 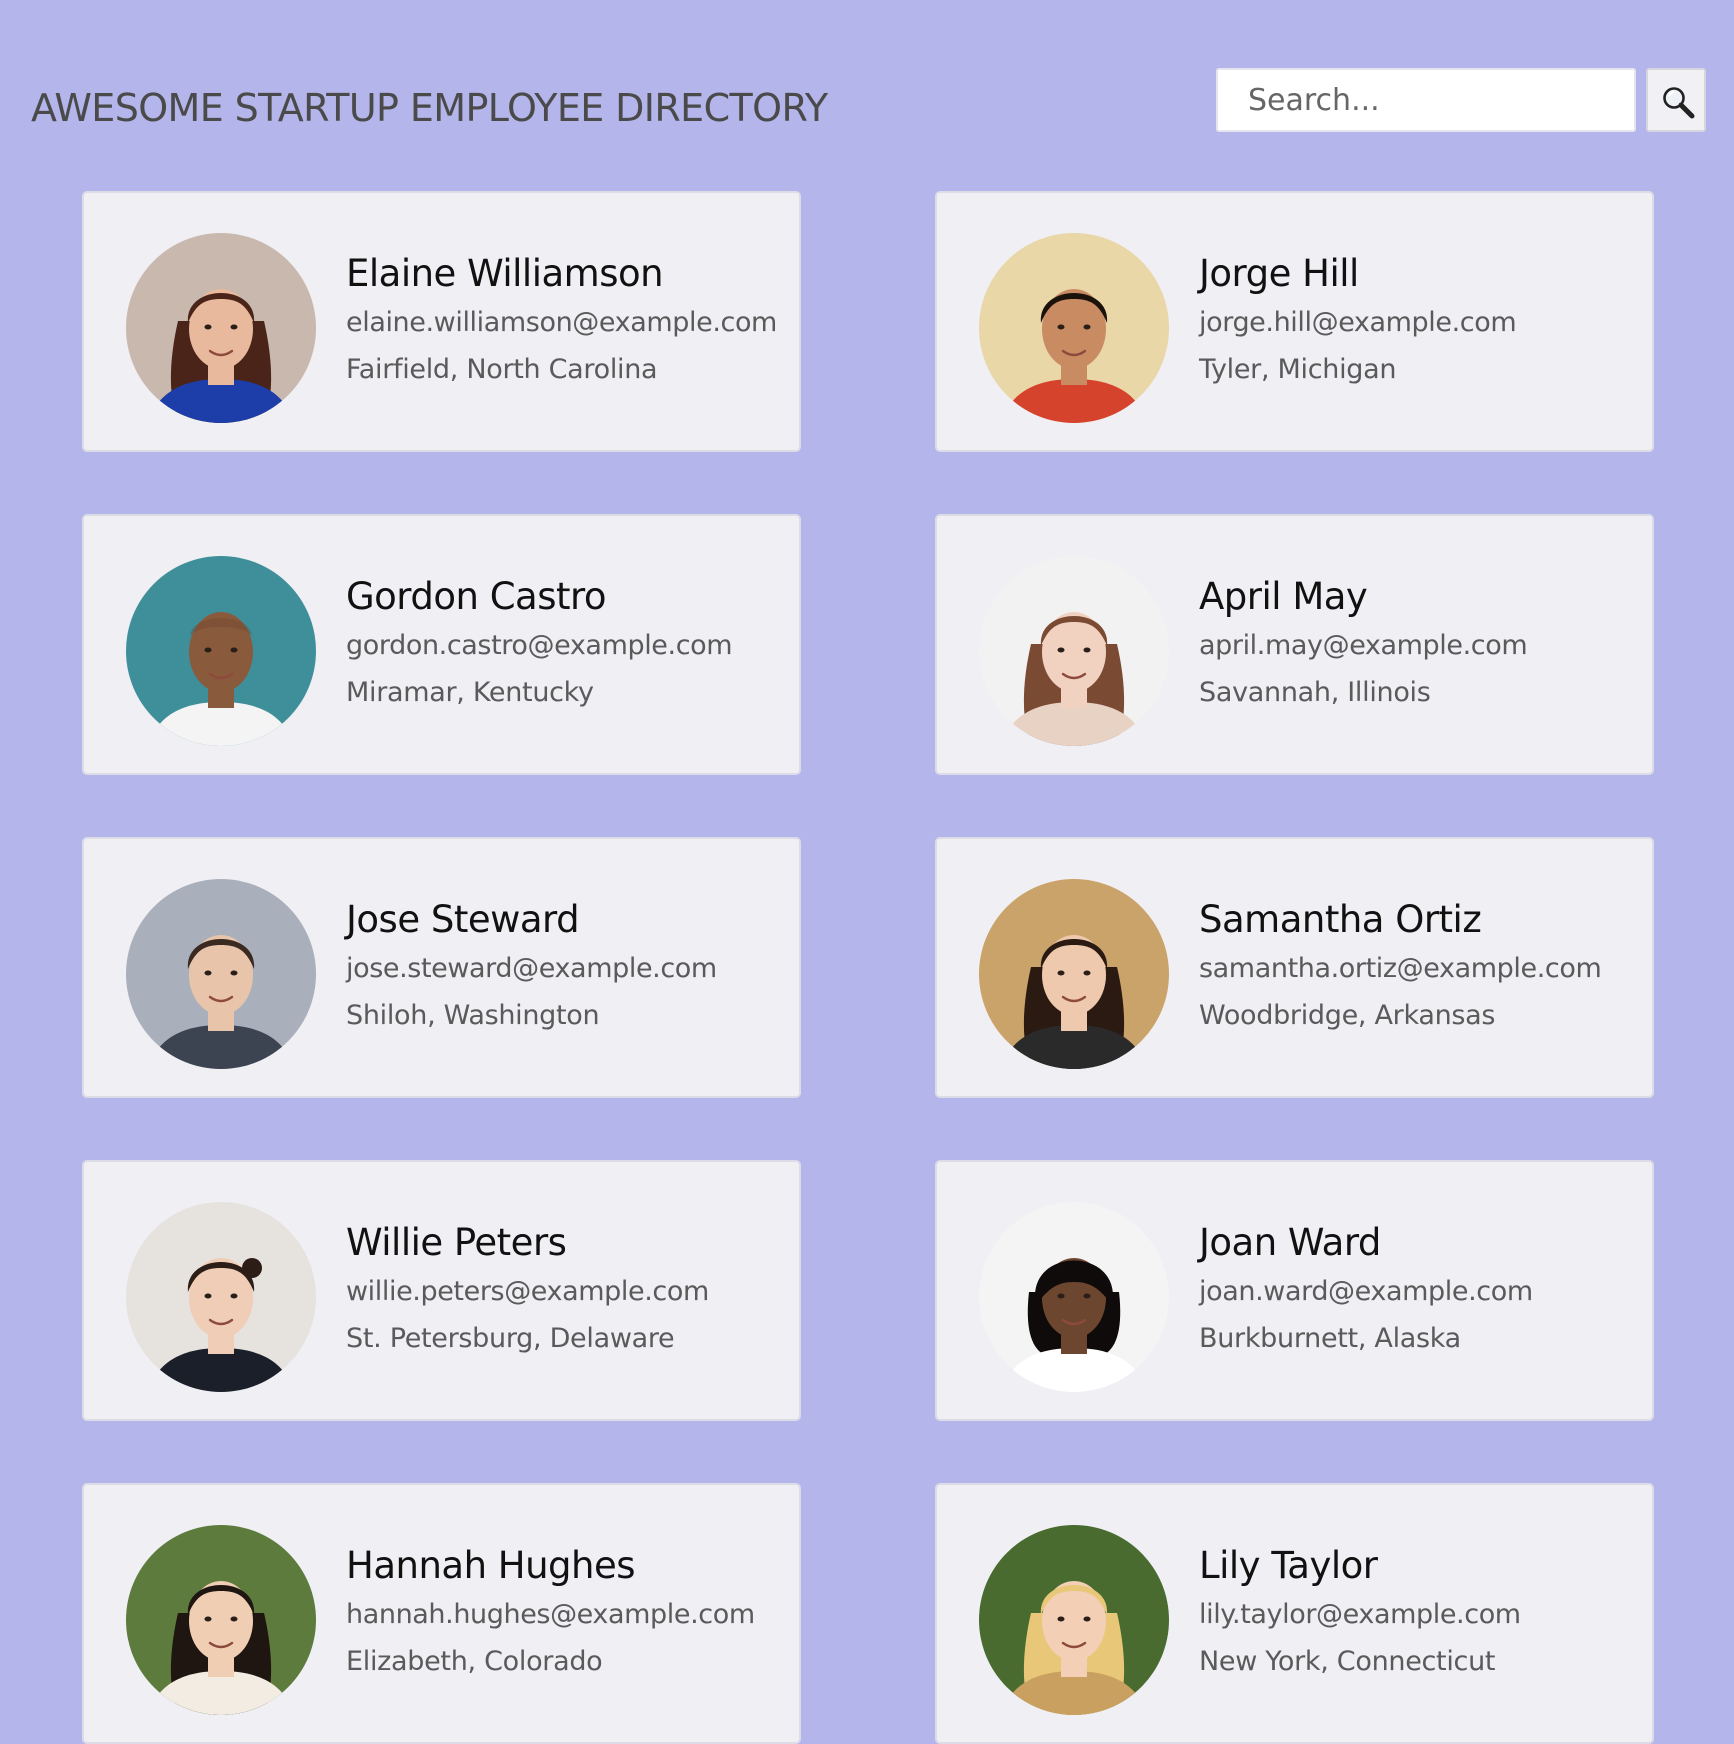 What do you see at coordinates (1400, 968) in the screenshot?
I see `employee-email: samantha.ortiz@example.com` at bounding box center [1400, 968].